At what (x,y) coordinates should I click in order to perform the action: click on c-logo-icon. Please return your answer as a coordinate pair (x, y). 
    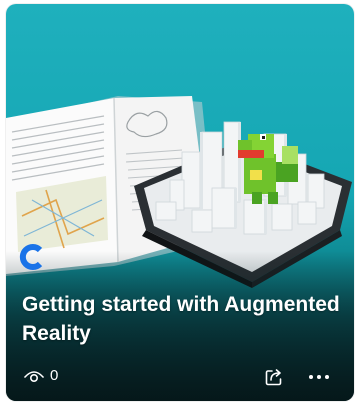
    Looking at the image, I should click on (31, 257).